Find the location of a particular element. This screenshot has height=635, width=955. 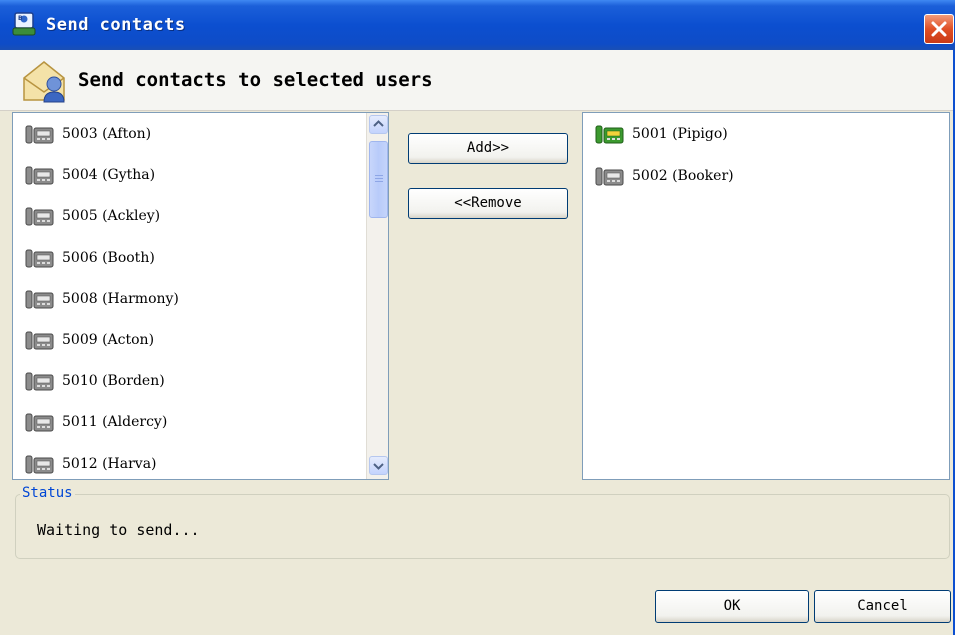

list-item-label: 5012 (Harva) is located at coordinates (109, 463).